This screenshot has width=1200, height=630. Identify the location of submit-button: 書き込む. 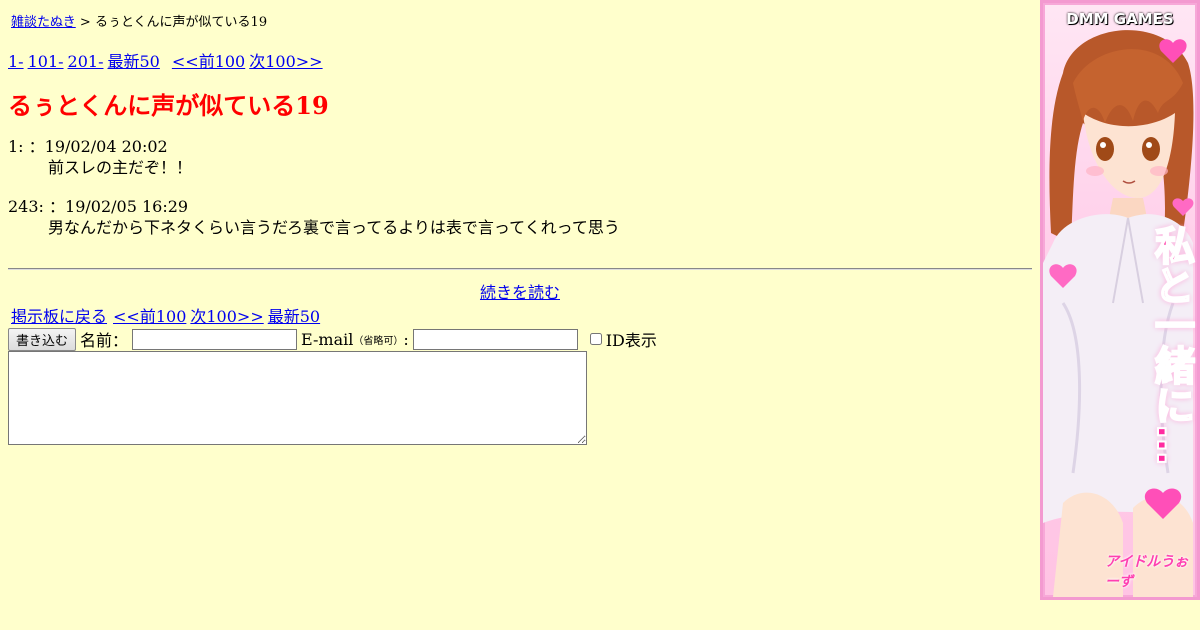
(42, 339).